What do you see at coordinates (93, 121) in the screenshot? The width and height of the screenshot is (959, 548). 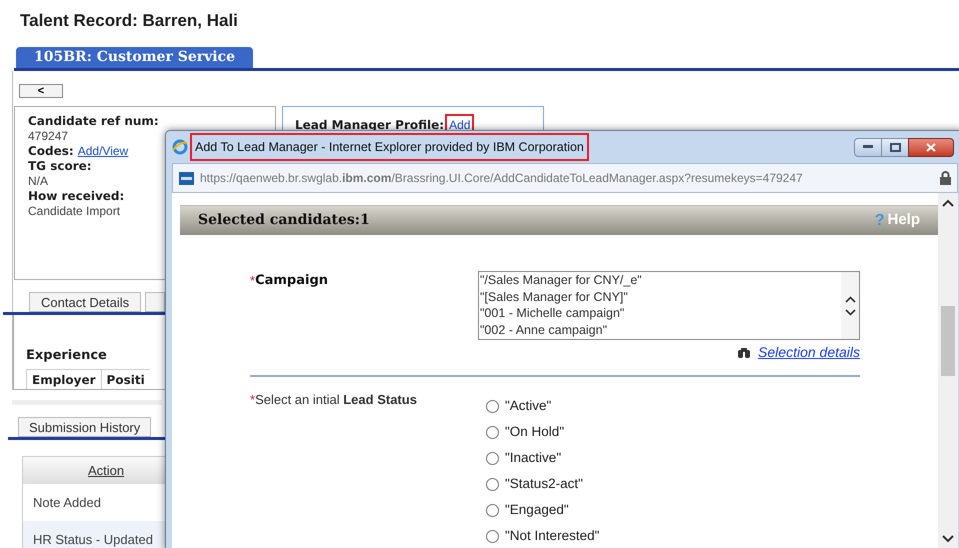 I see `field-label: Candidate ref num:` at bounding box center [93, 121].